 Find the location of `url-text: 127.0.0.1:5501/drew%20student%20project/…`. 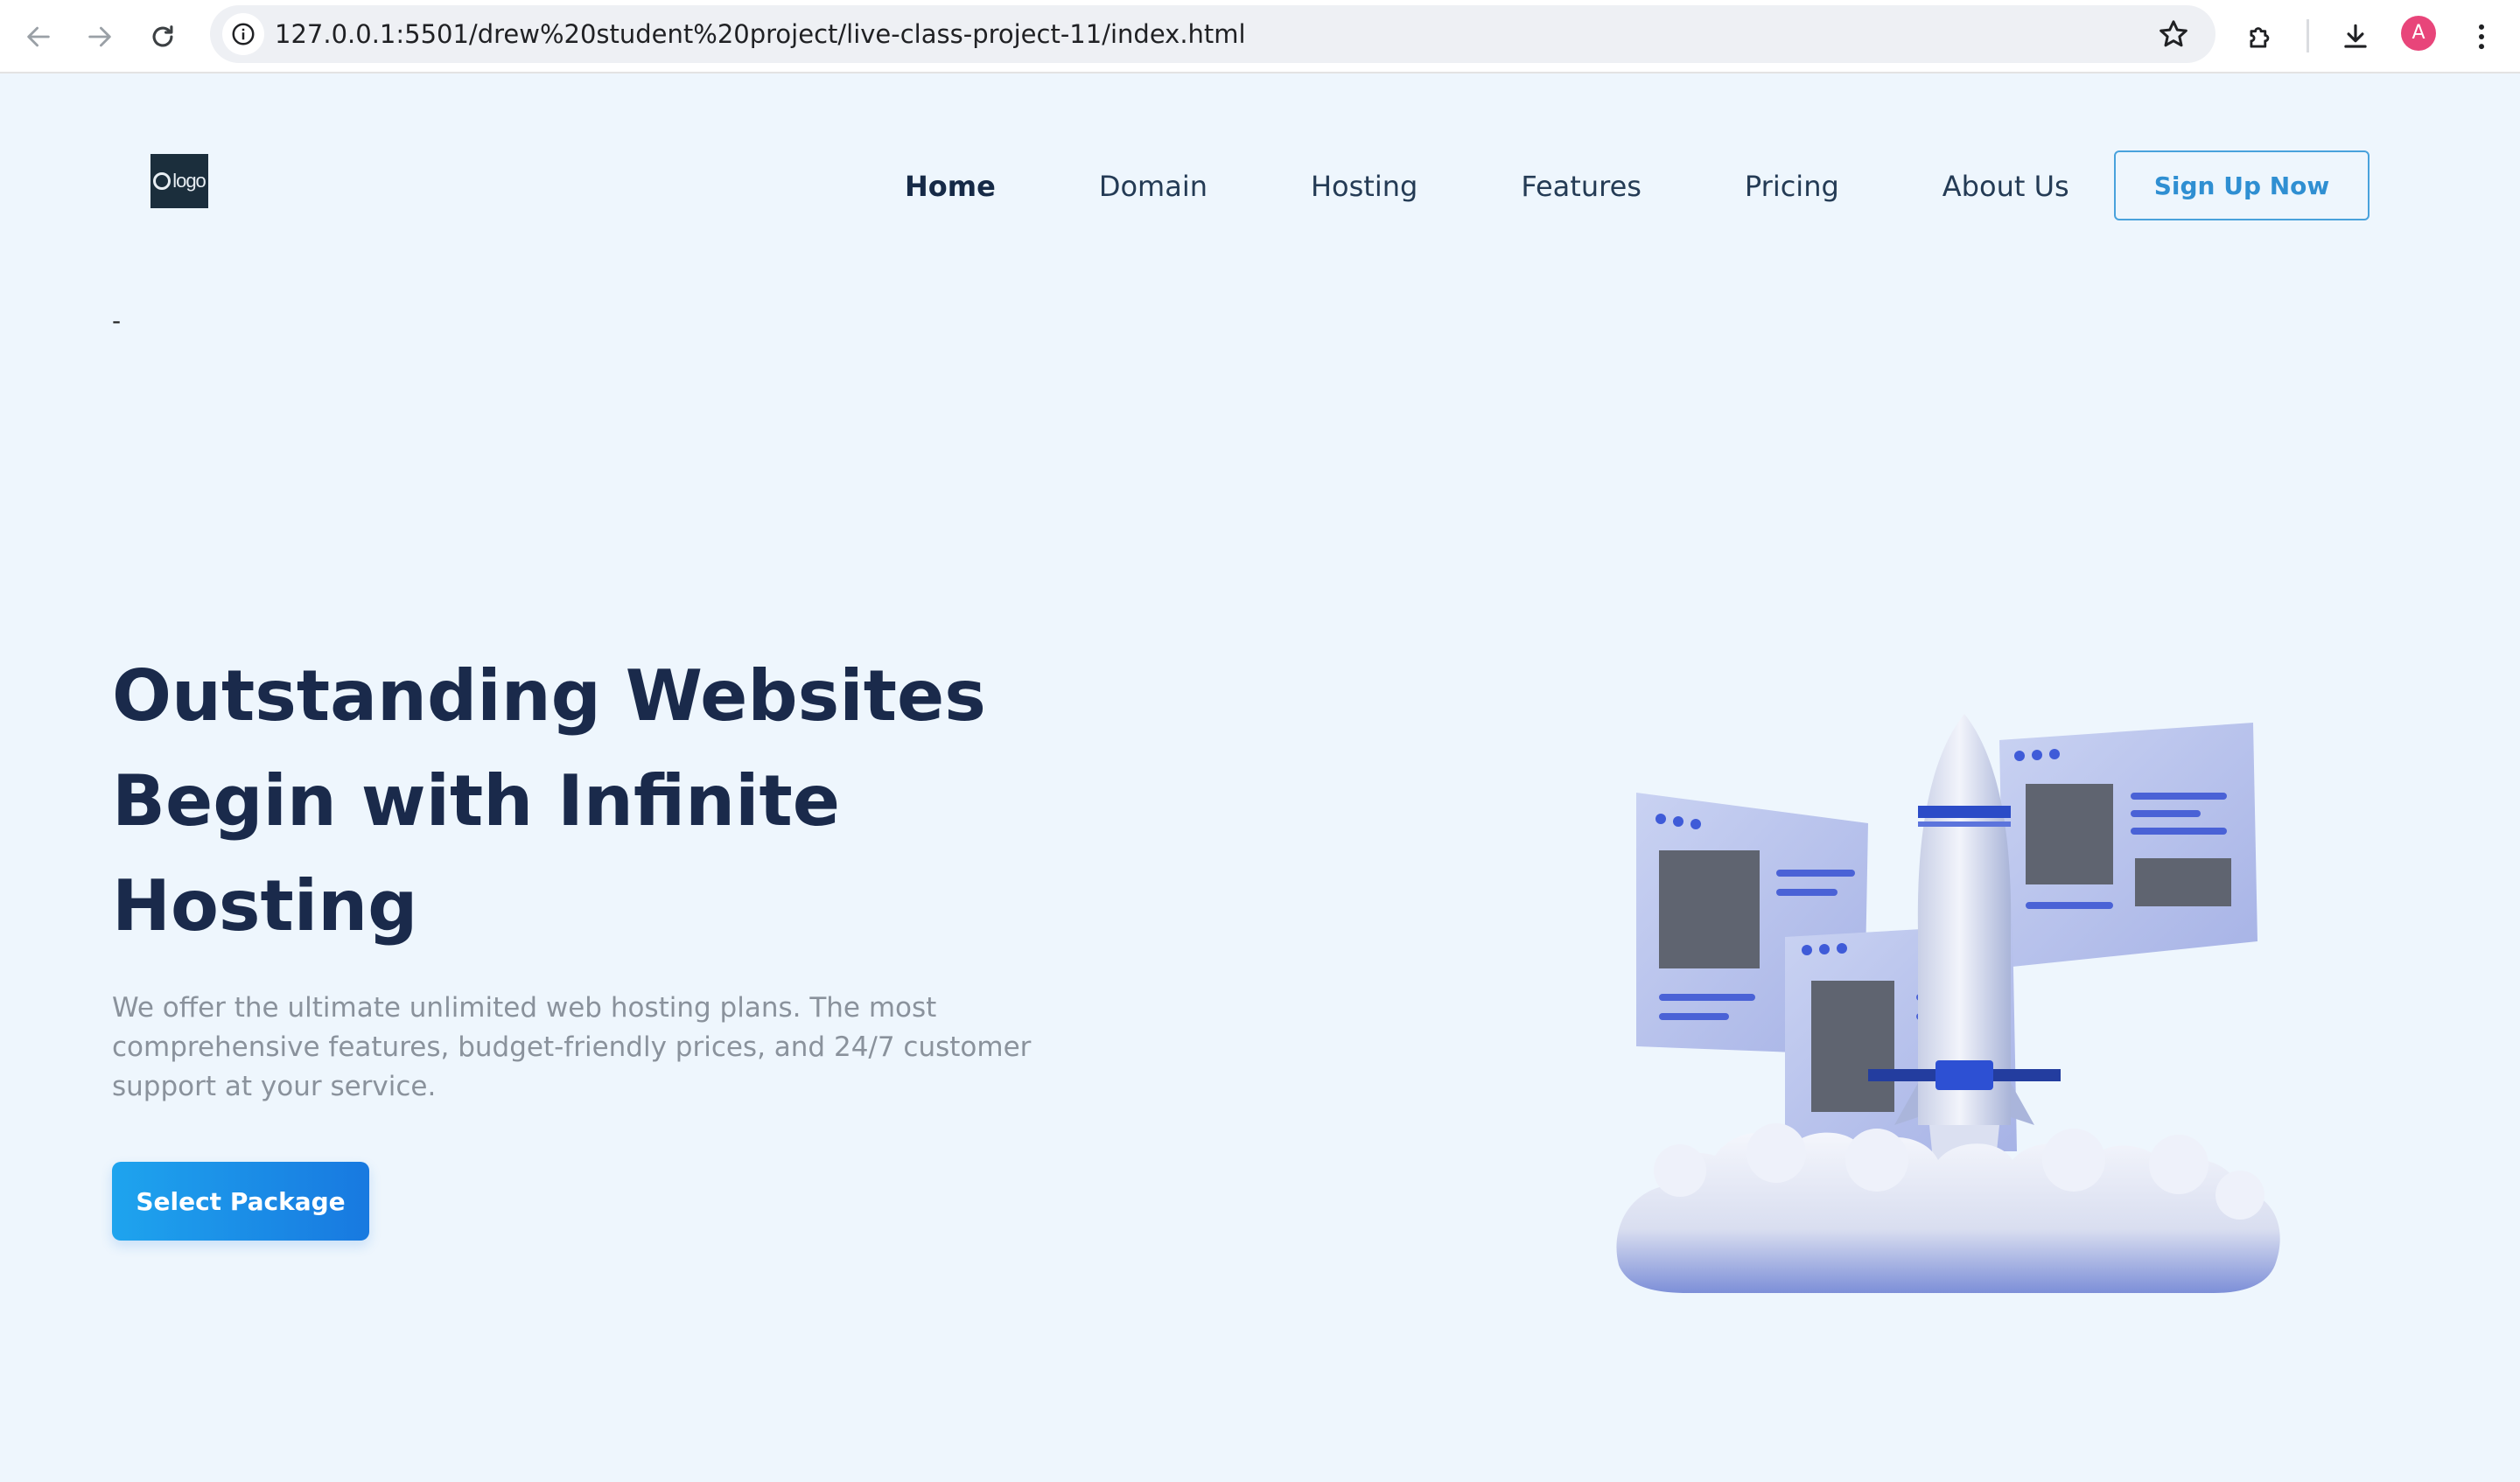

url-text: 127.0.0.1:5501/drew%20student%20project/… is located at coordinates (760, 34).